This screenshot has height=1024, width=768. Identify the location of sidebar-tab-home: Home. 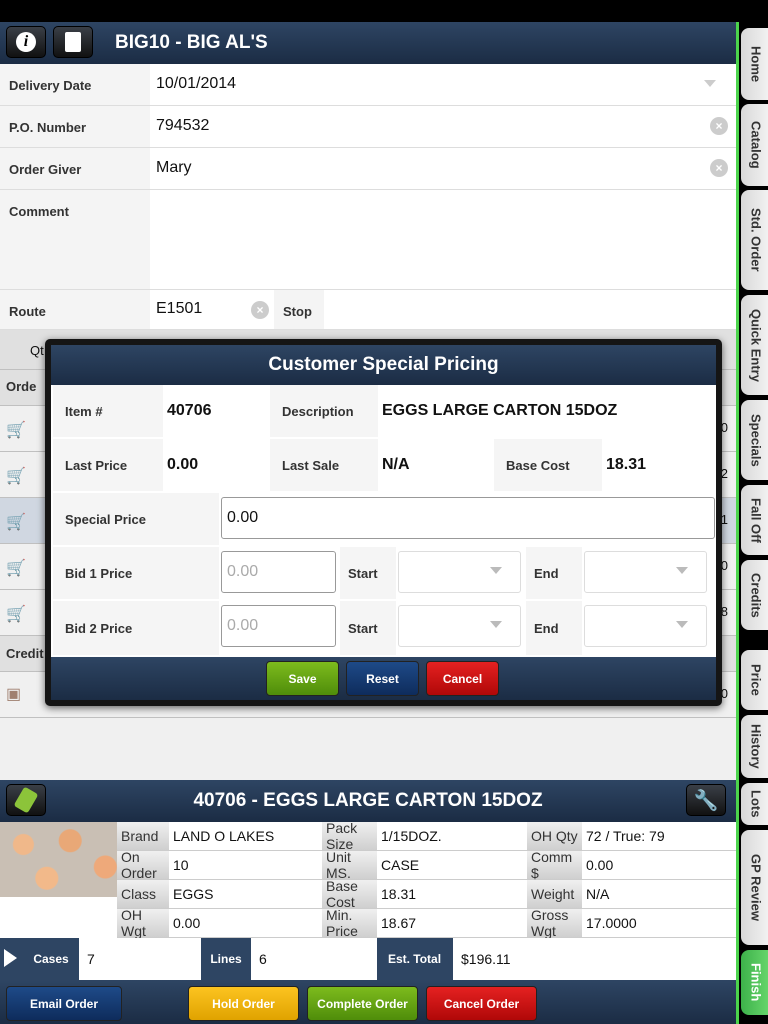
(754, 64).